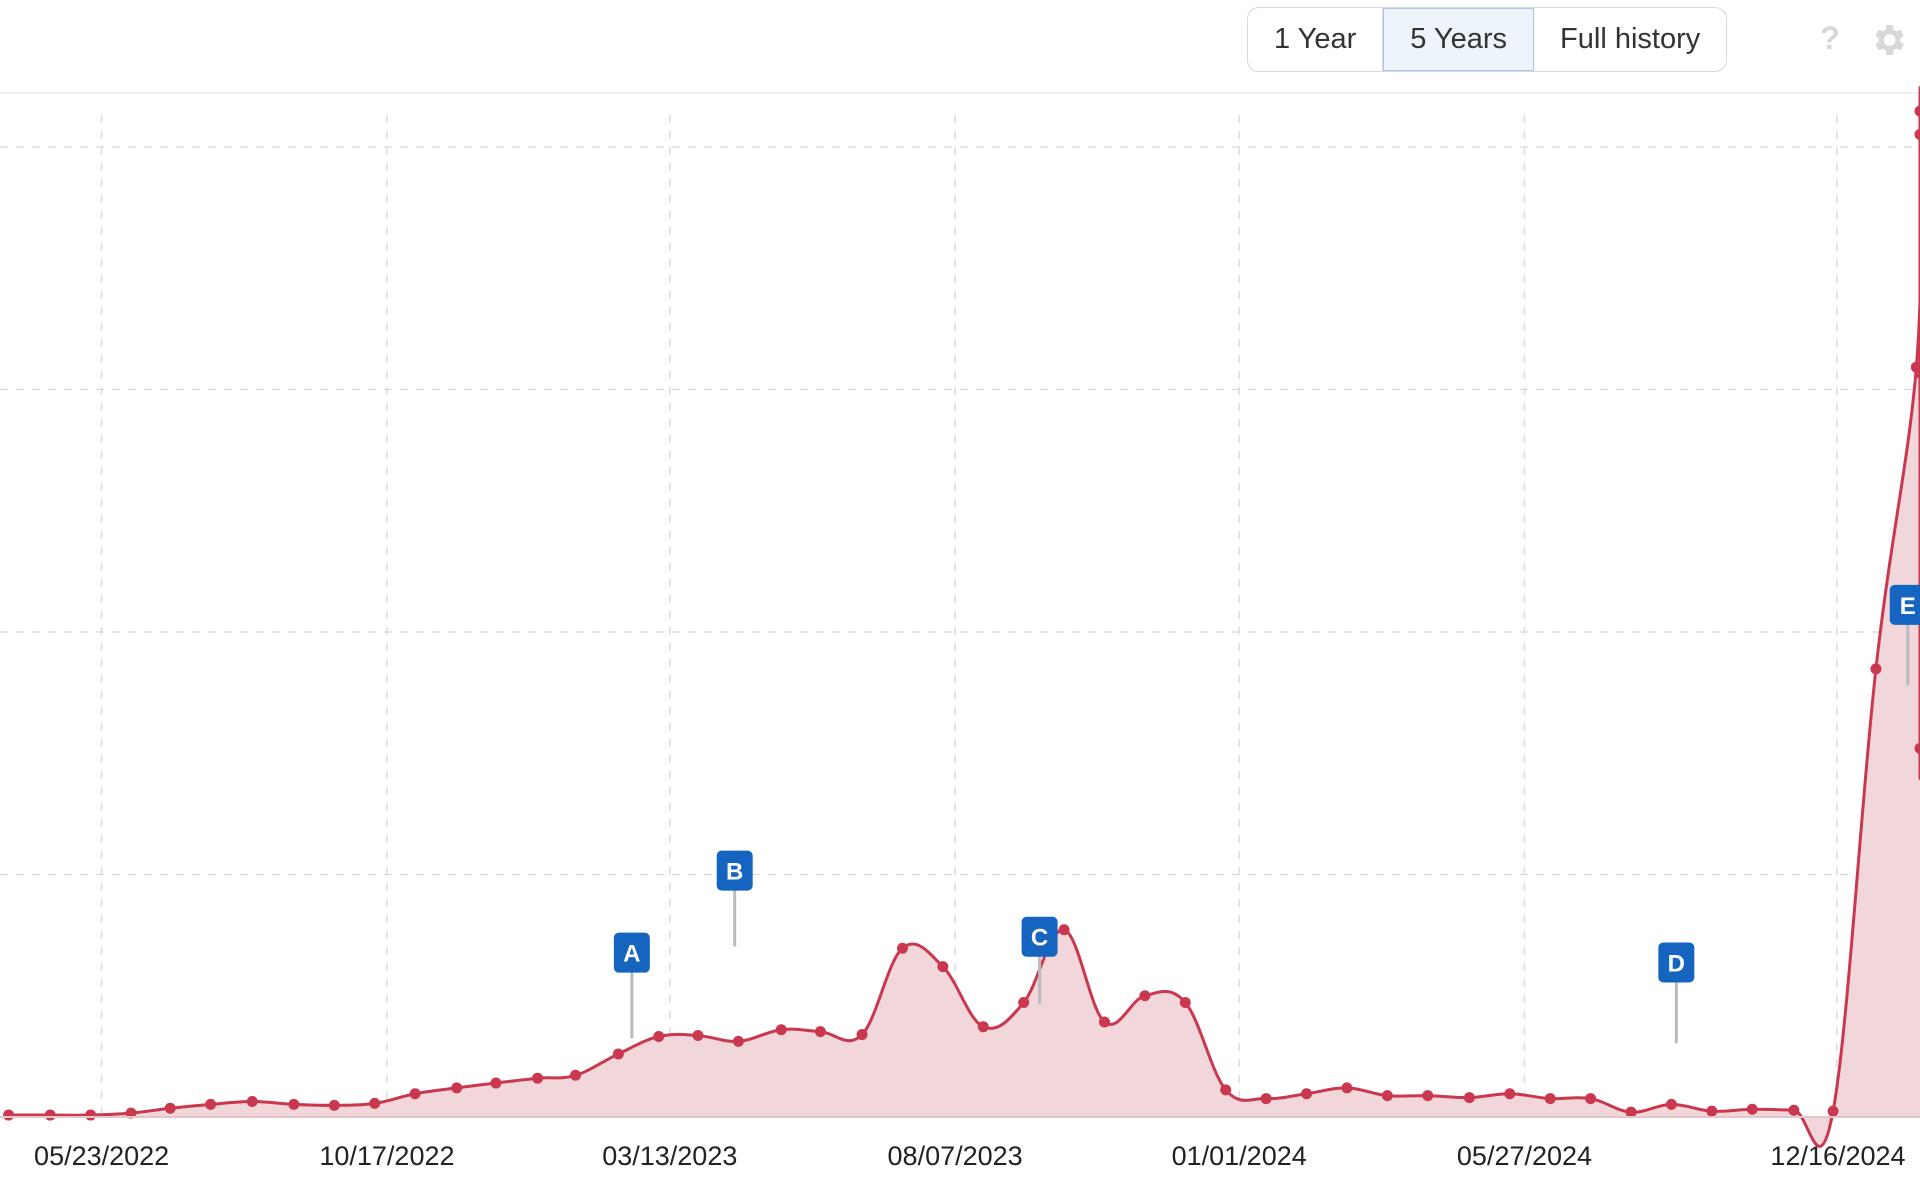  I want to click on x-tick-label: 05/27/2024, so click(1524, 1156).